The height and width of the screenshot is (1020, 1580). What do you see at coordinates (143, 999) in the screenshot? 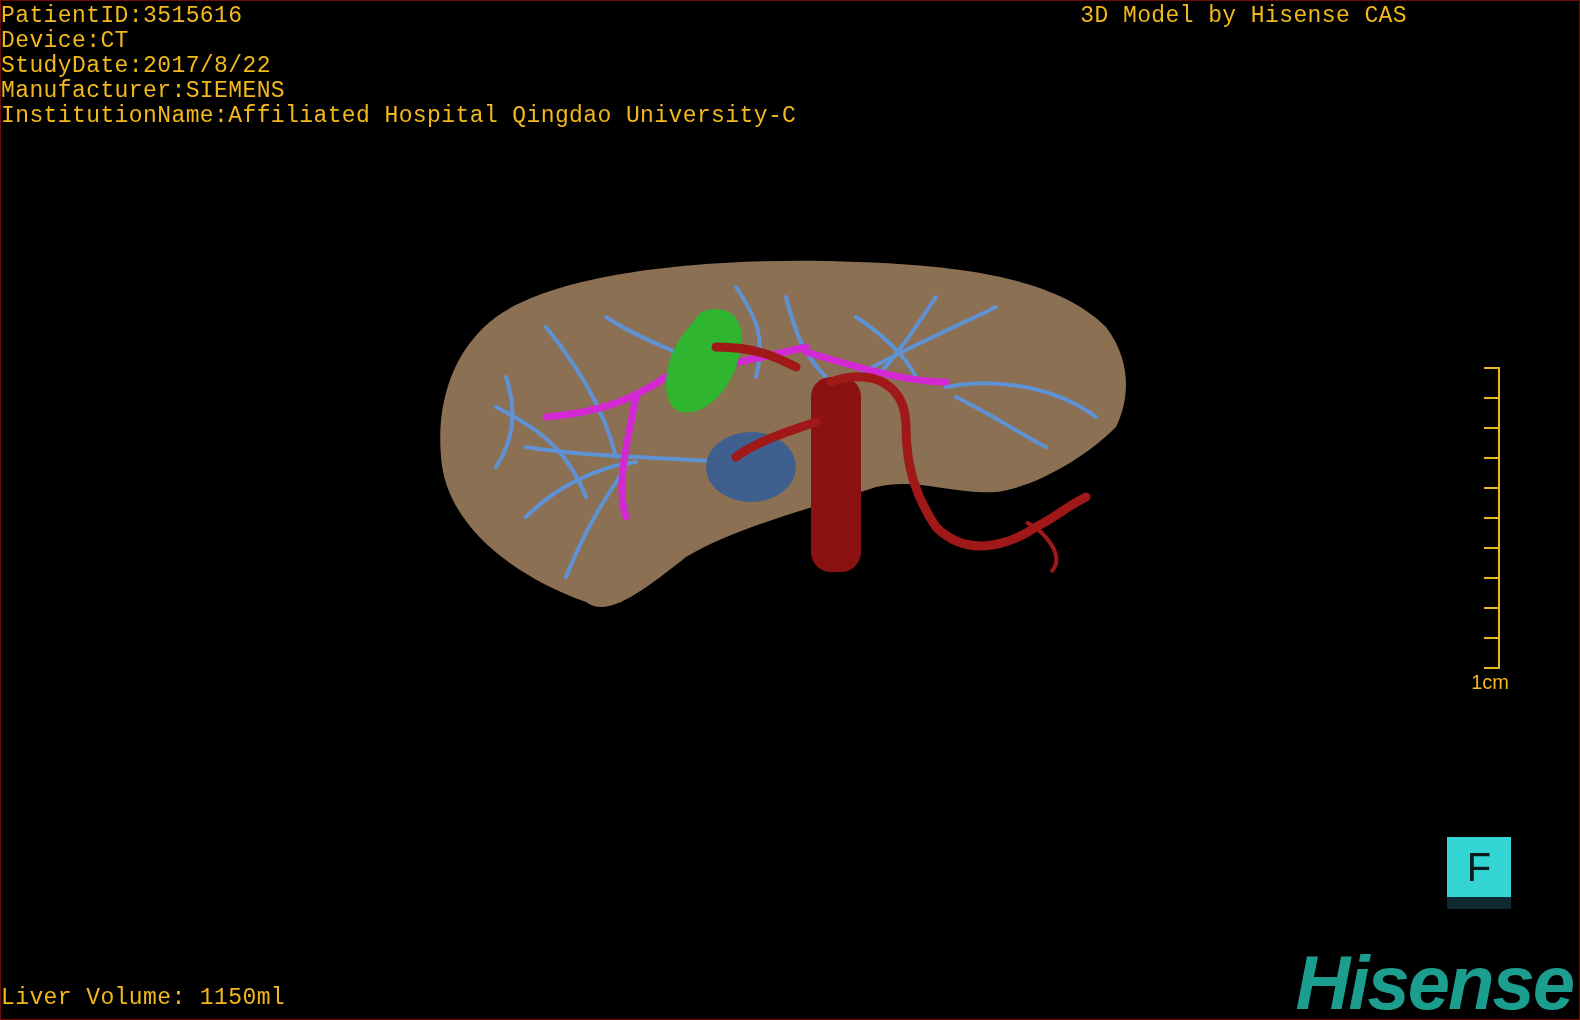
I see `liver-volume-text: Liver Volume: 1150ml` at bounding box center [143, 999].